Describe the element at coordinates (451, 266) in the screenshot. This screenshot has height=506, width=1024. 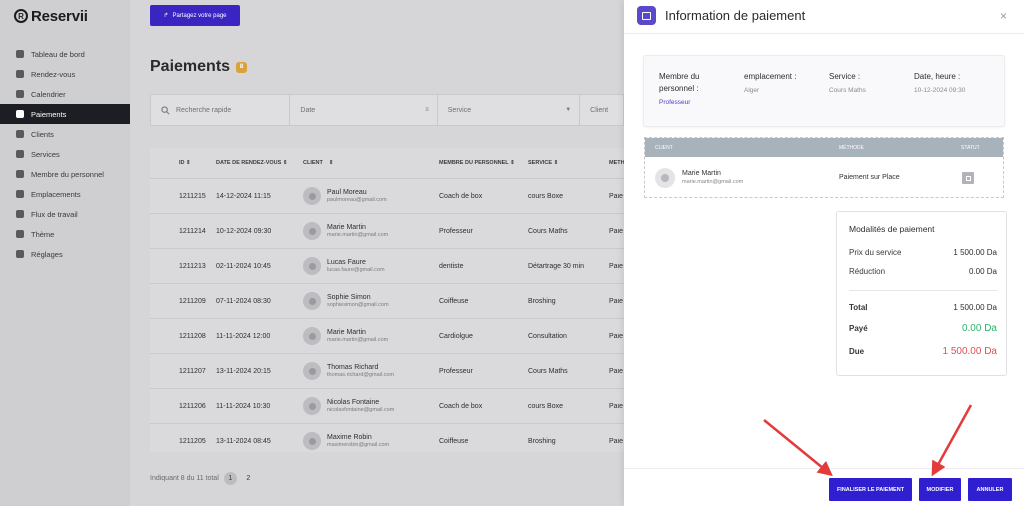
I see `cell-staff: dentiste` at that location.